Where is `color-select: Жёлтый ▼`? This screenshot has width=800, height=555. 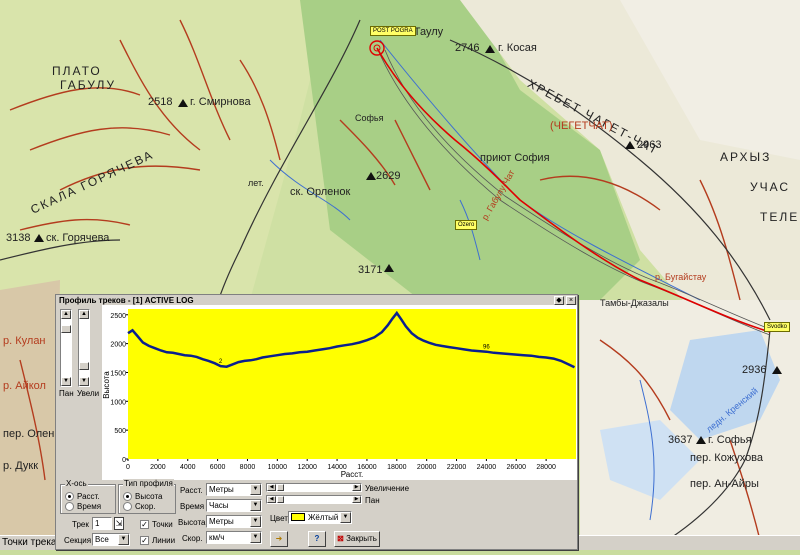
color-select: Жёлтый ▼ is located at coordinates (320, 517).